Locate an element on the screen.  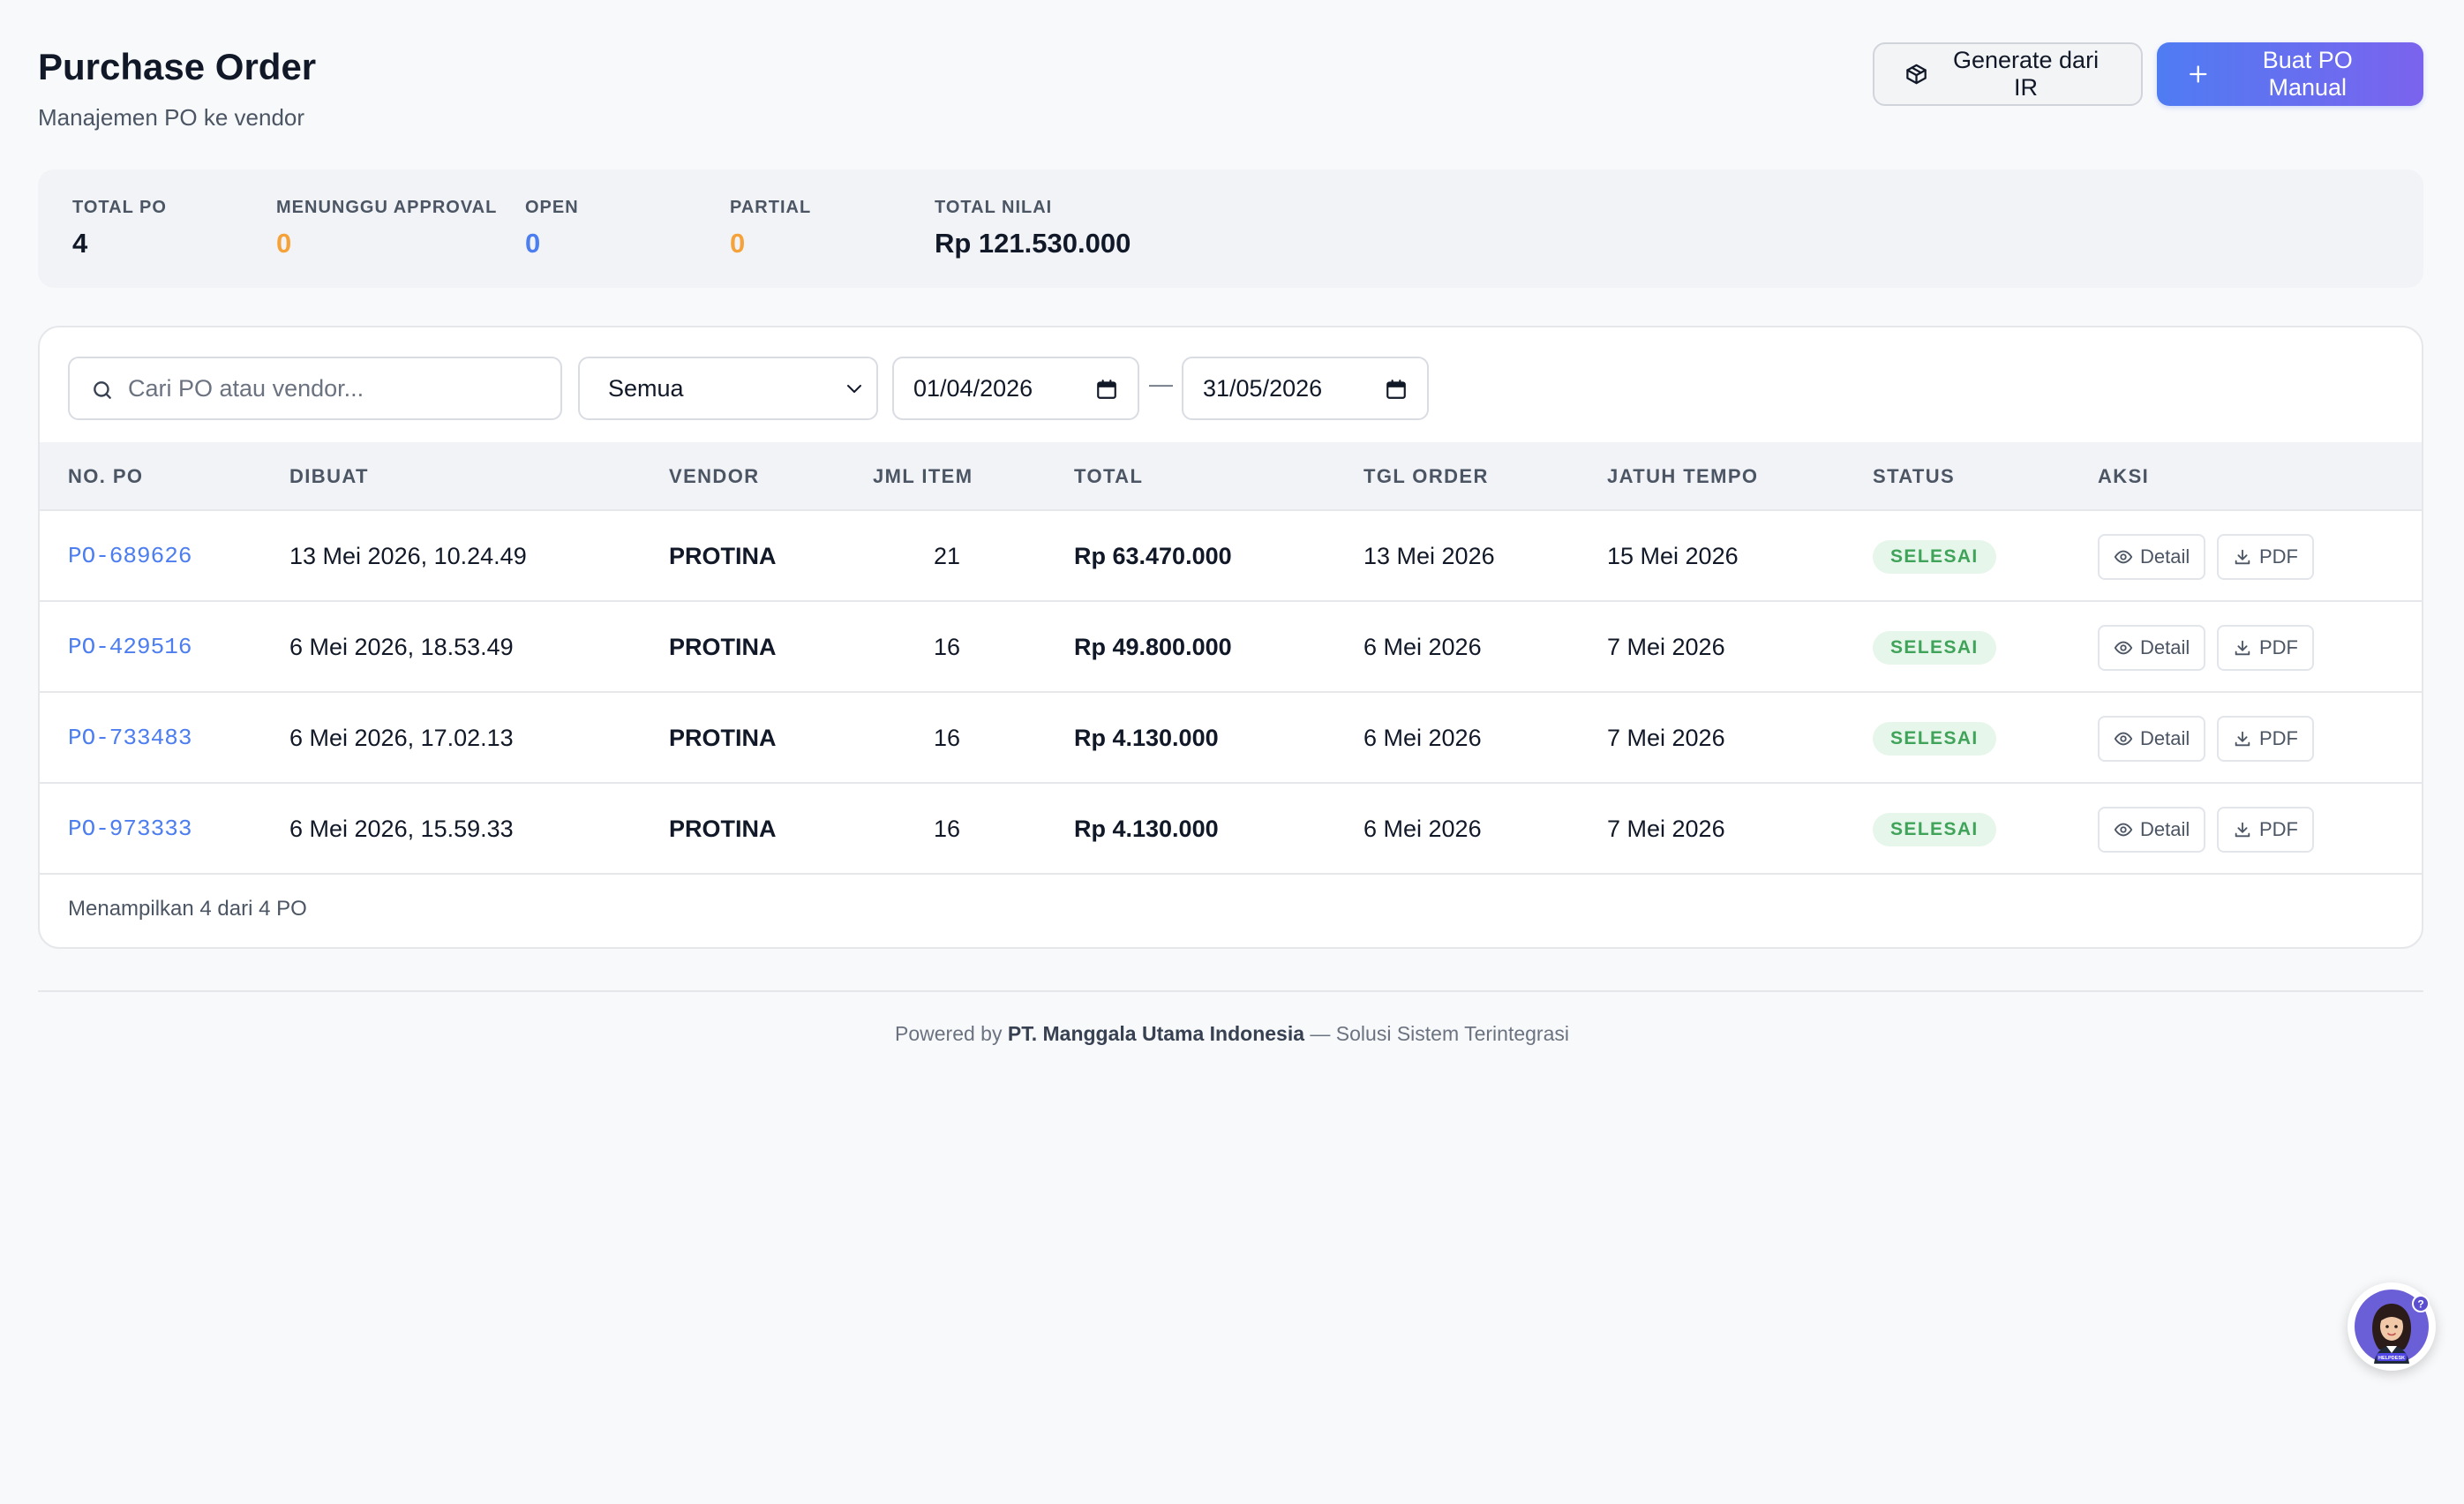
stat-label: PARTIAL is located at coordinates (771, 207).